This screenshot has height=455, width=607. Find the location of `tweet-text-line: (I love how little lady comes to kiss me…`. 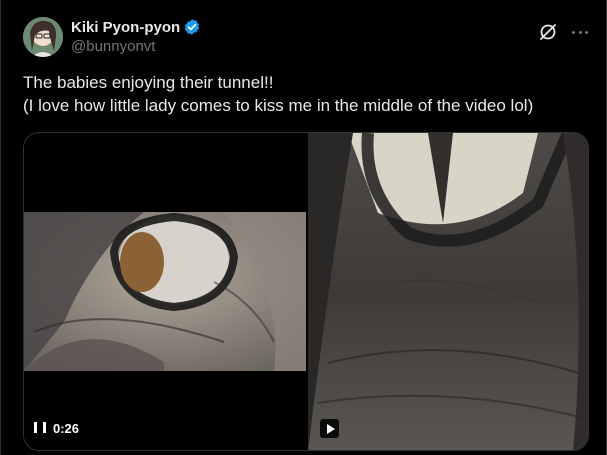

tweet-text-line: (I love how little lady comes to kiss me… is located at coordinates (278, 105).